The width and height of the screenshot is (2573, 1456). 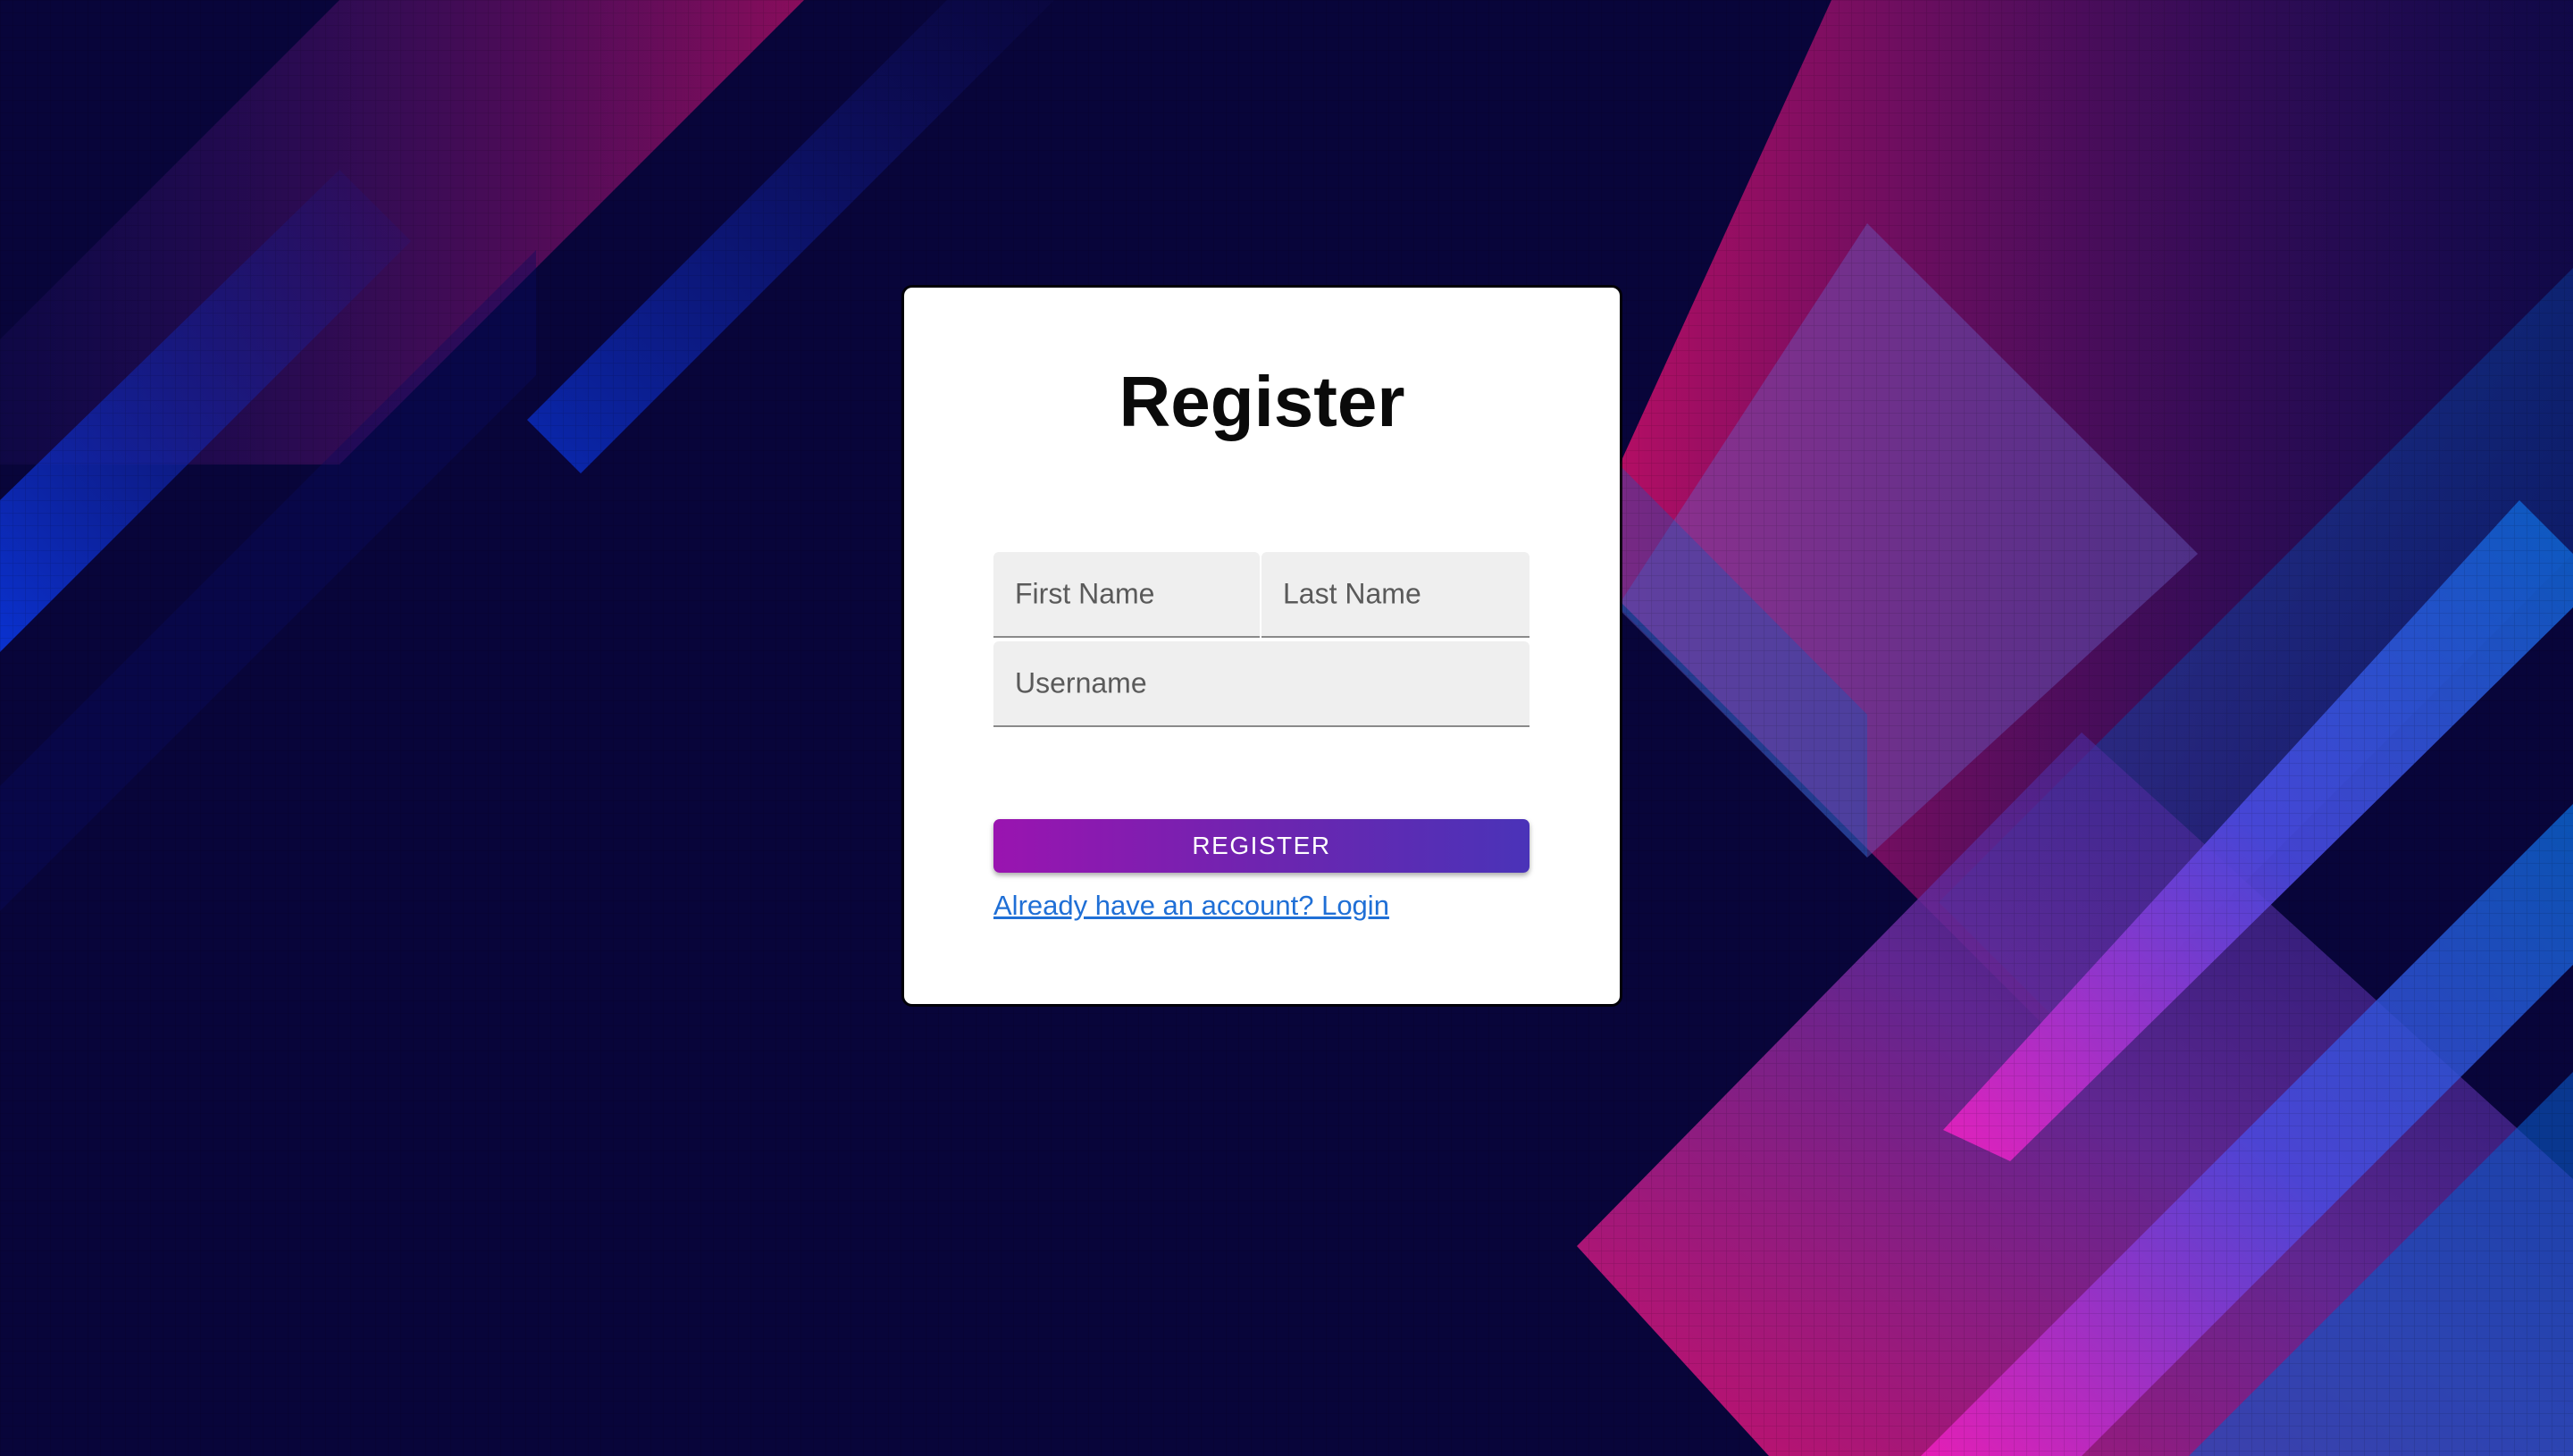 What do you see at coordinates (1085, 593) in the screenshot?
I see `first-name-placeholder: First Name` at bounding box center [1085, 593].